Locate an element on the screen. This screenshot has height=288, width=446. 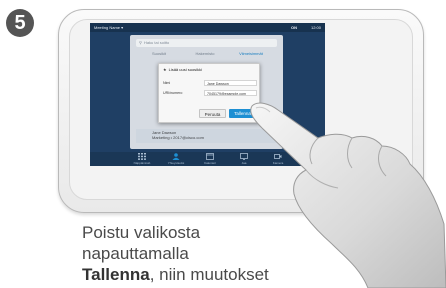
dock-label: Näppäimistö is located at coordinates (142, 163).